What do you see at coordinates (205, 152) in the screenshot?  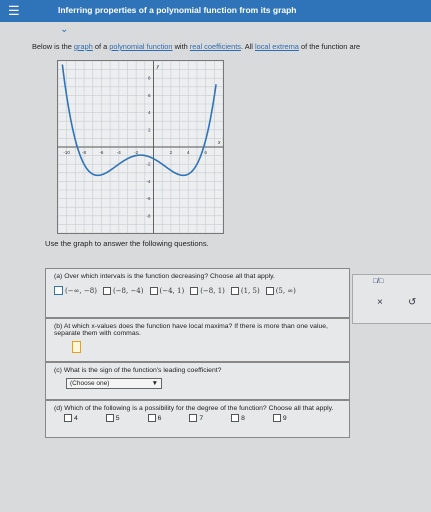 I see `x-tick-label: 6` at bounding box center [205, 152].